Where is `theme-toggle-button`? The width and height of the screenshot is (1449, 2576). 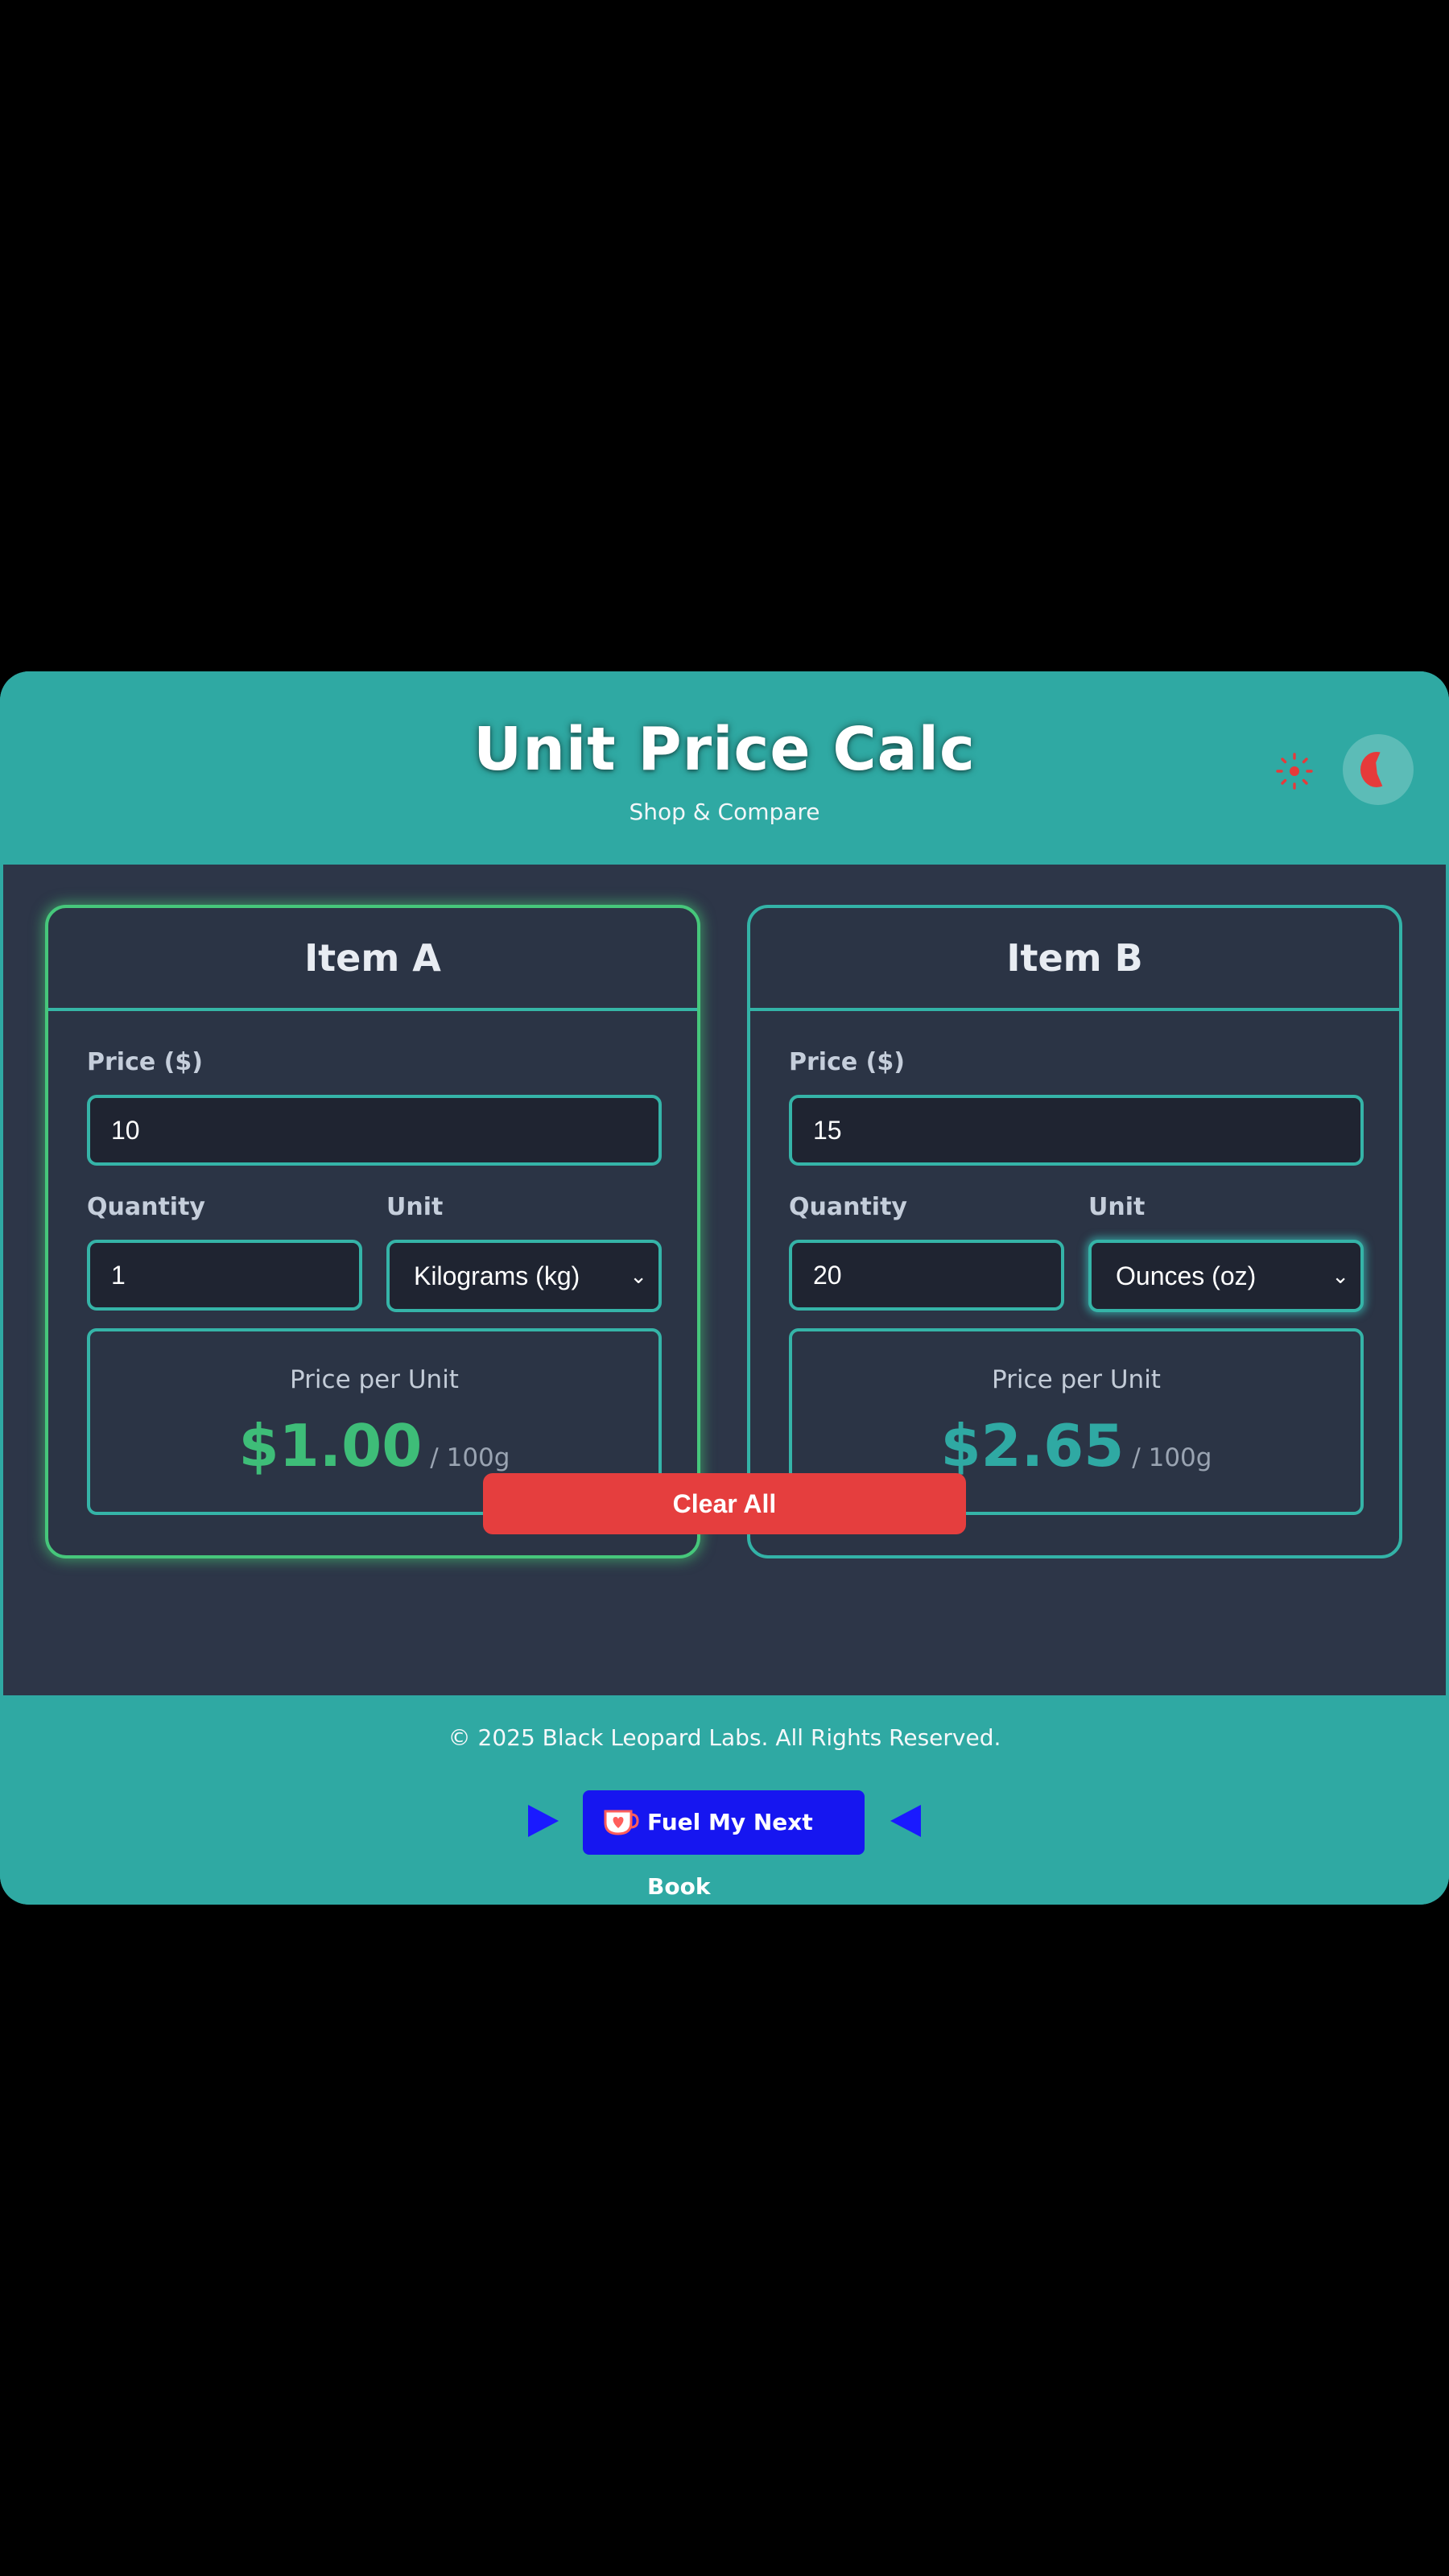 theme-toggle-button is located at coordinates (1378, 769).